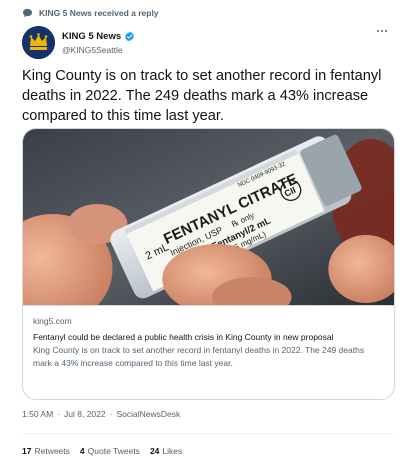  What do you see at coordinates (37, 414) in the screenshot?
I see `tweet-time: 1:50 AM` at bounding box center [37, 414].